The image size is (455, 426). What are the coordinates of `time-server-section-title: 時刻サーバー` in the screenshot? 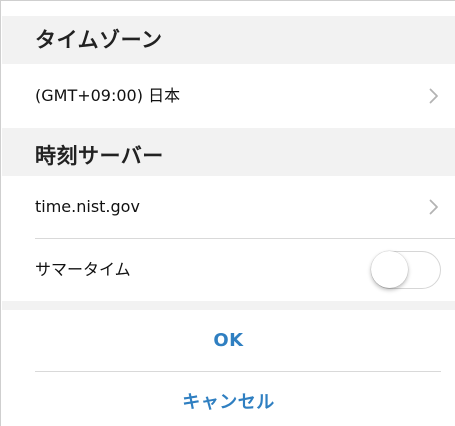 It's located at (99, 156).